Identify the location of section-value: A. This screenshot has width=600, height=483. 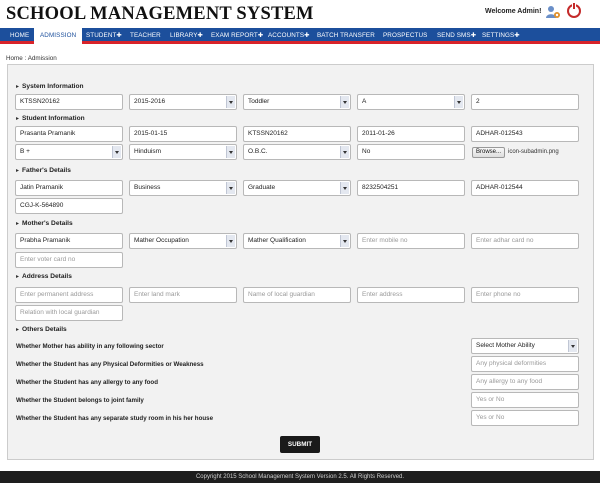
(364, 101).